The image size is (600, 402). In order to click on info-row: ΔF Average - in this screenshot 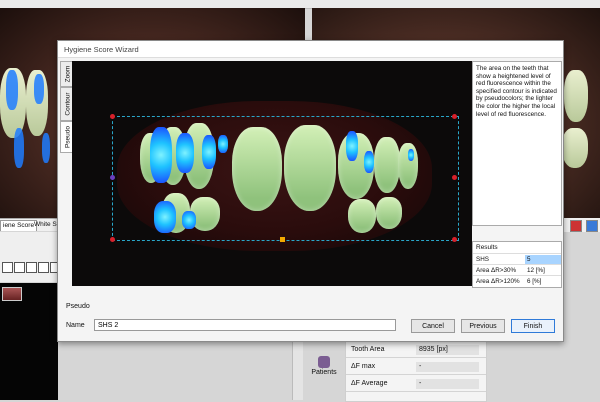, I will do `click(416, 385)`.